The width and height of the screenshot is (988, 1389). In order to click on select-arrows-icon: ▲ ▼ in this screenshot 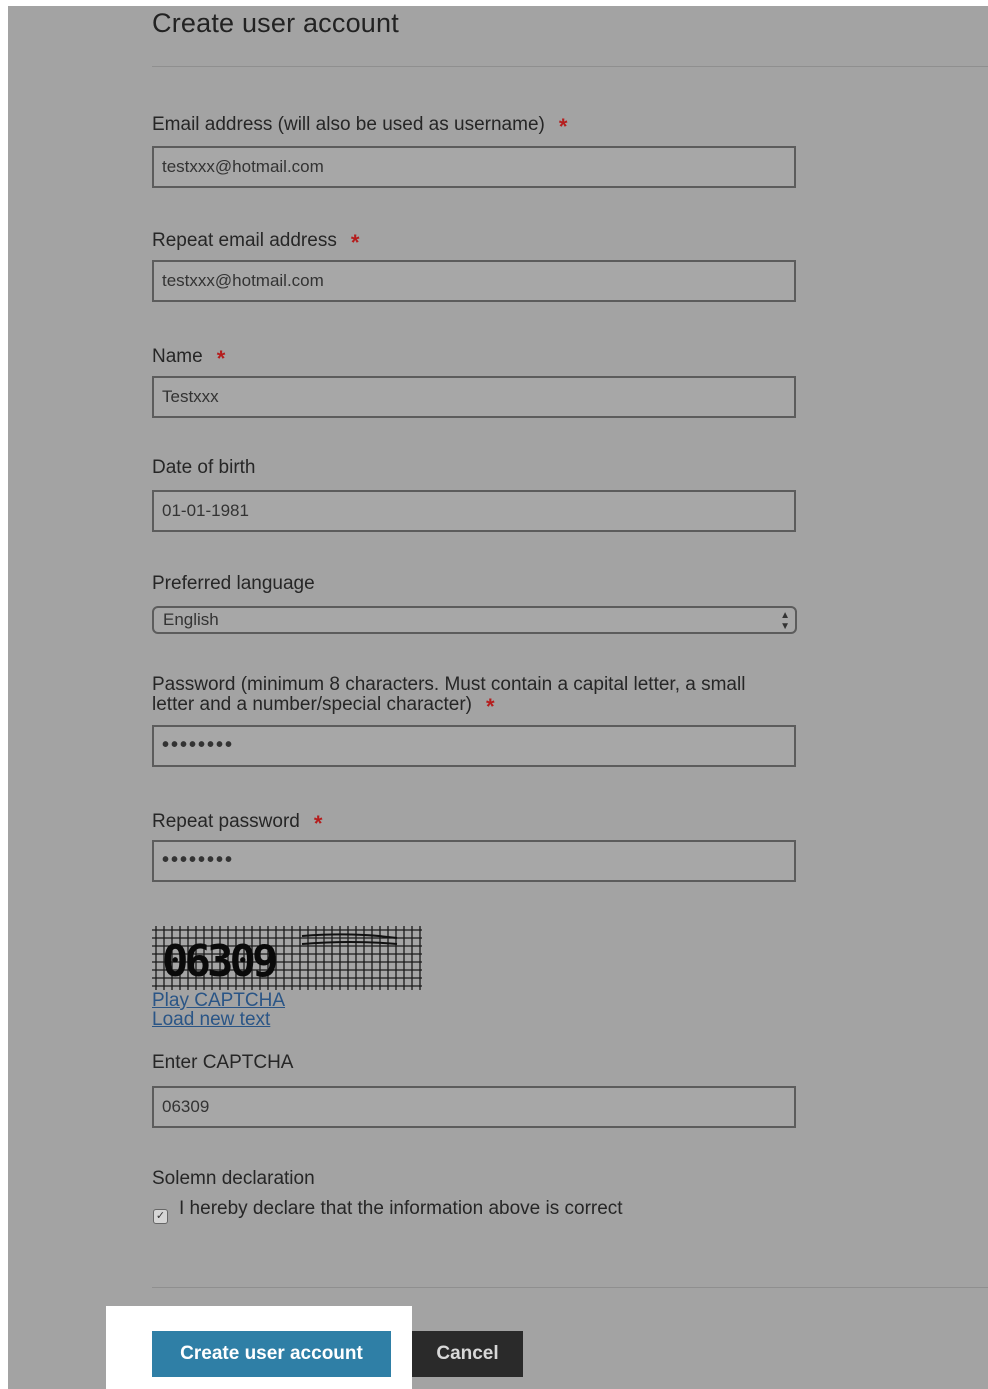, I will do `click(785, 621)`.